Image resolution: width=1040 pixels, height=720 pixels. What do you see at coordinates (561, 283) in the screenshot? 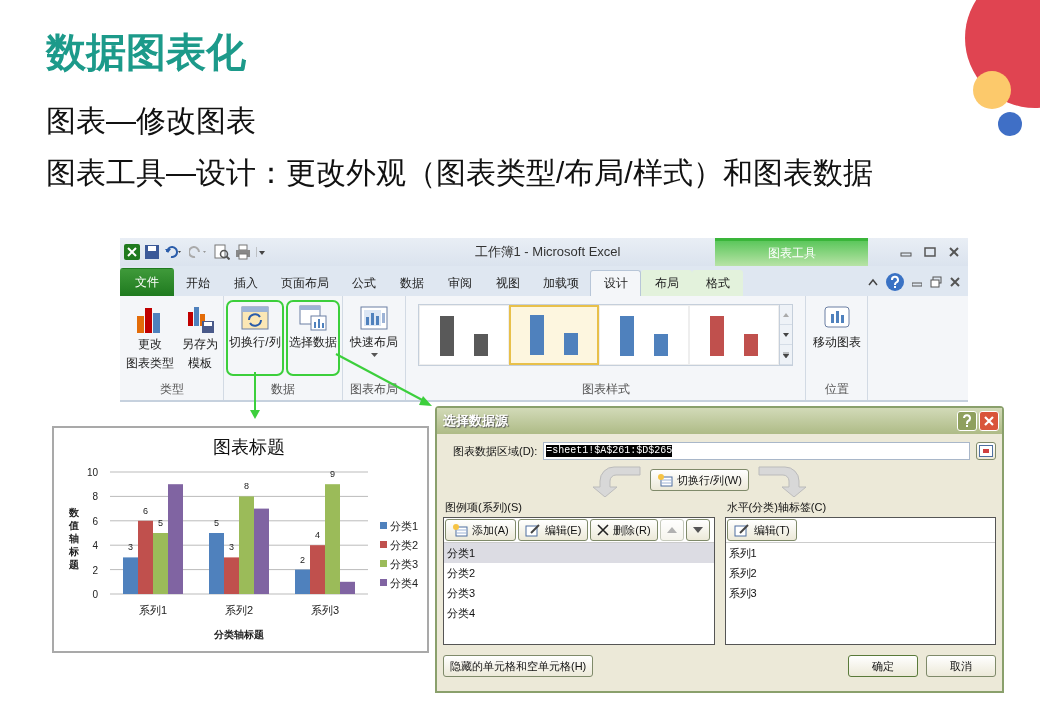
I see `ribbon-tab: 加载项` at bounding box center [561, 283].